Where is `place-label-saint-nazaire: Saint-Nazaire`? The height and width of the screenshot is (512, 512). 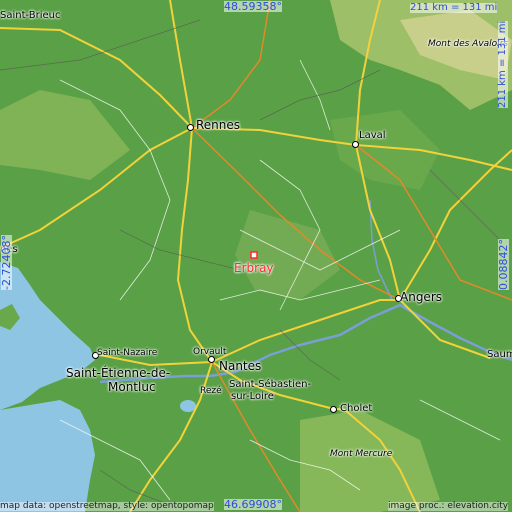 place-label-saint-nazaire: Saint-Nazaire is located at coordinates (127, 353).